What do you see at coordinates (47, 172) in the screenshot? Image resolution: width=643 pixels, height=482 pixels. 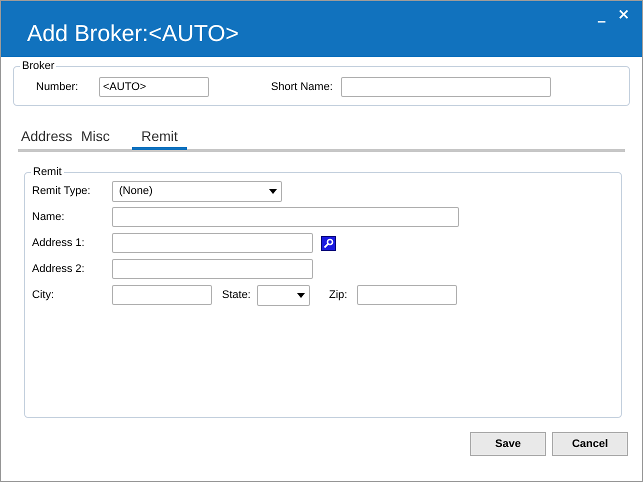 I see `group-legend: Remit` at bounding box center [47, 172].